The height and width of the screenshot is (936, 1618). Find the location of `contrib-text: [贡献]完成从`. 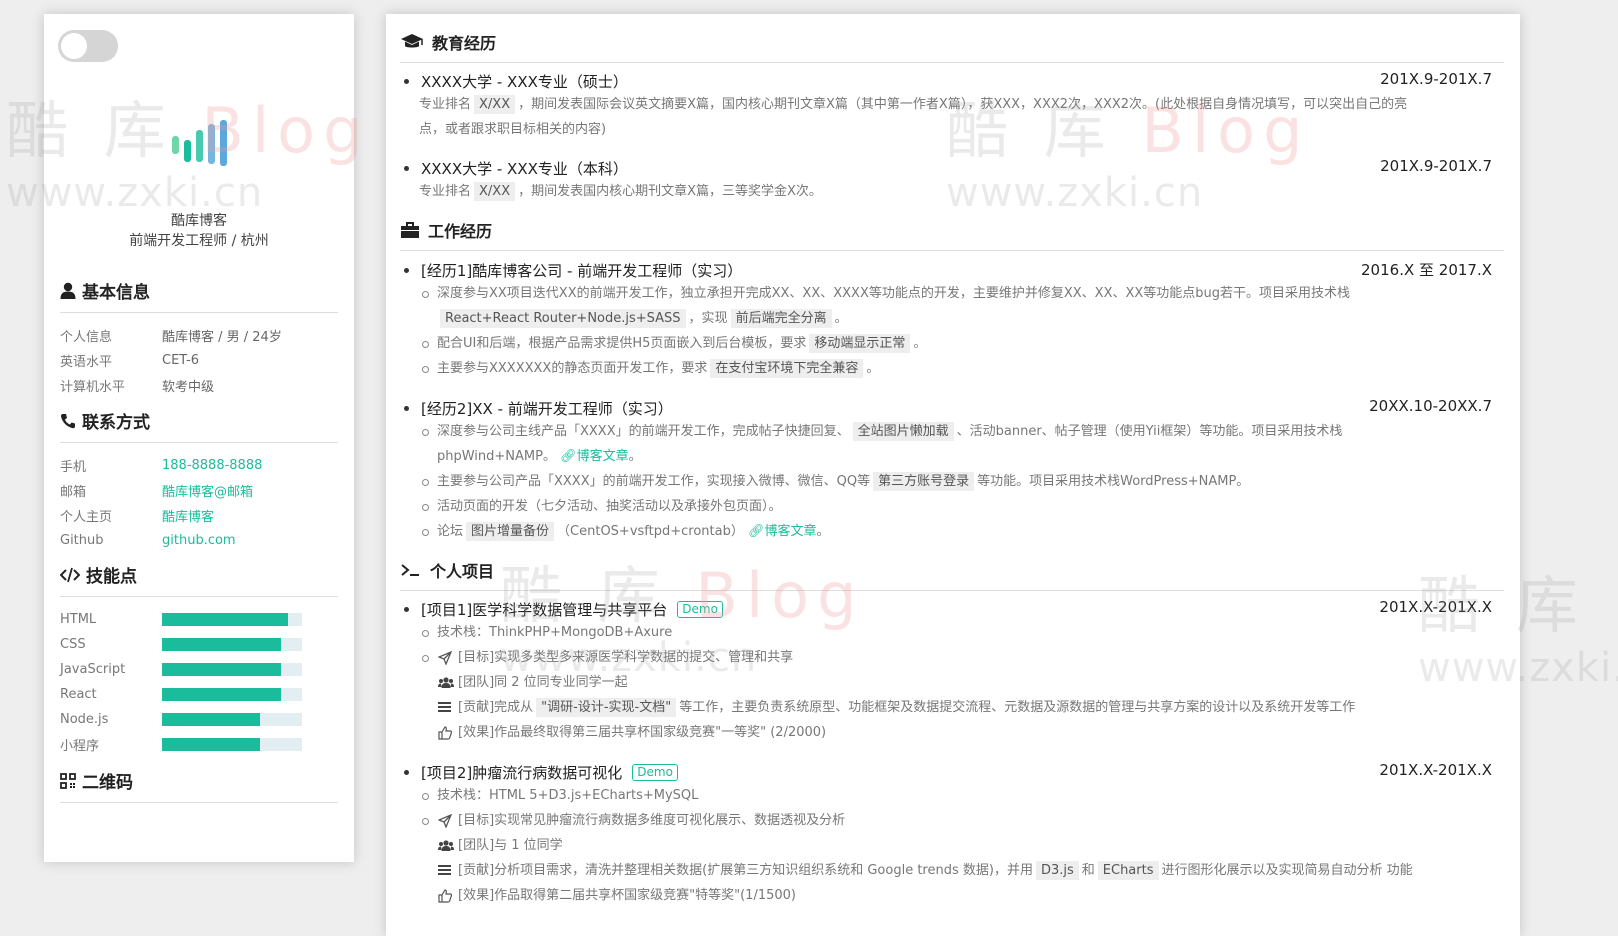

contrib-text: [贡献]完成从 is located at coordinates (496, 707).